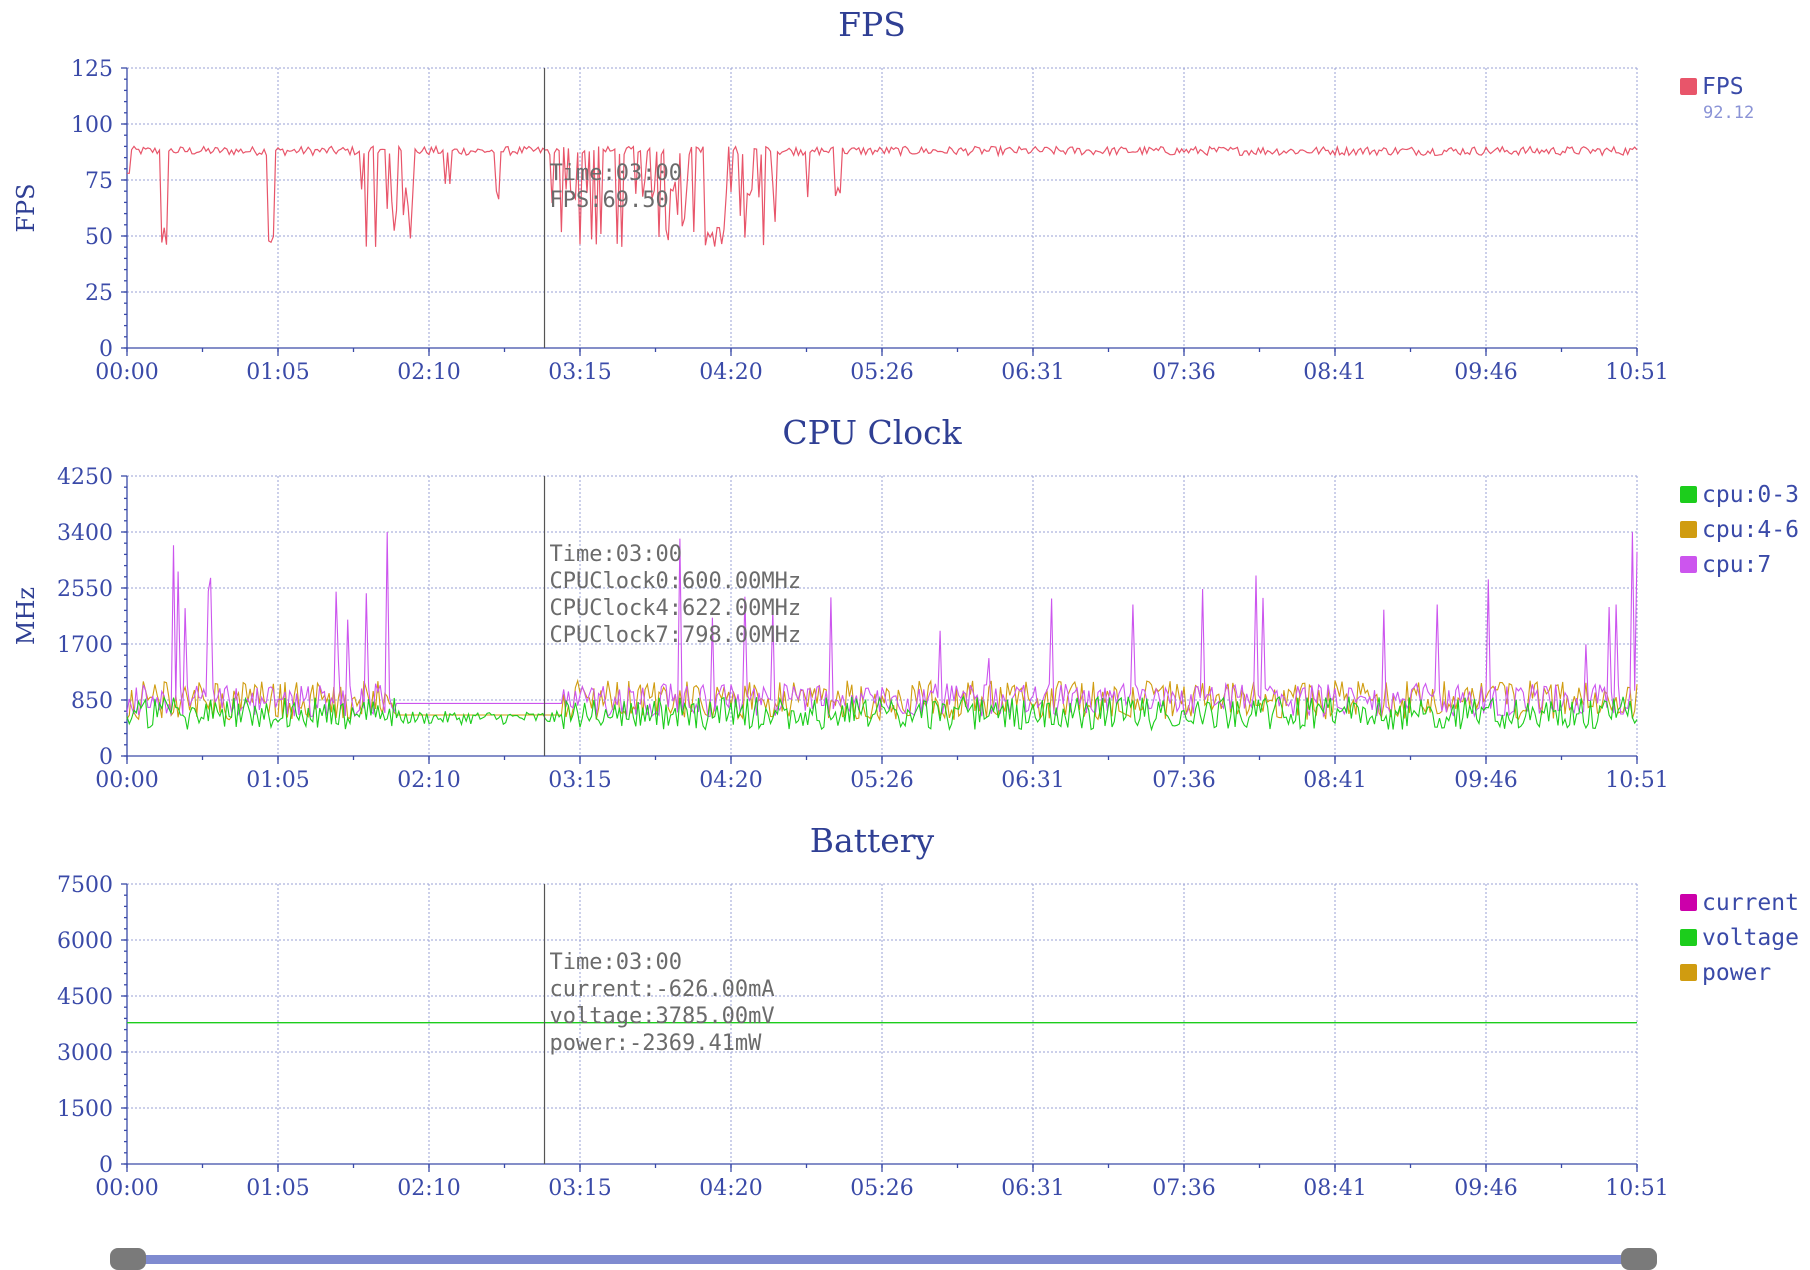 This screenshot has width=1810, height=1270. What do you see at coordinates (872, 840) in the screenshot?
I see `chart-title: Battery` at bounding box center [872, 840].